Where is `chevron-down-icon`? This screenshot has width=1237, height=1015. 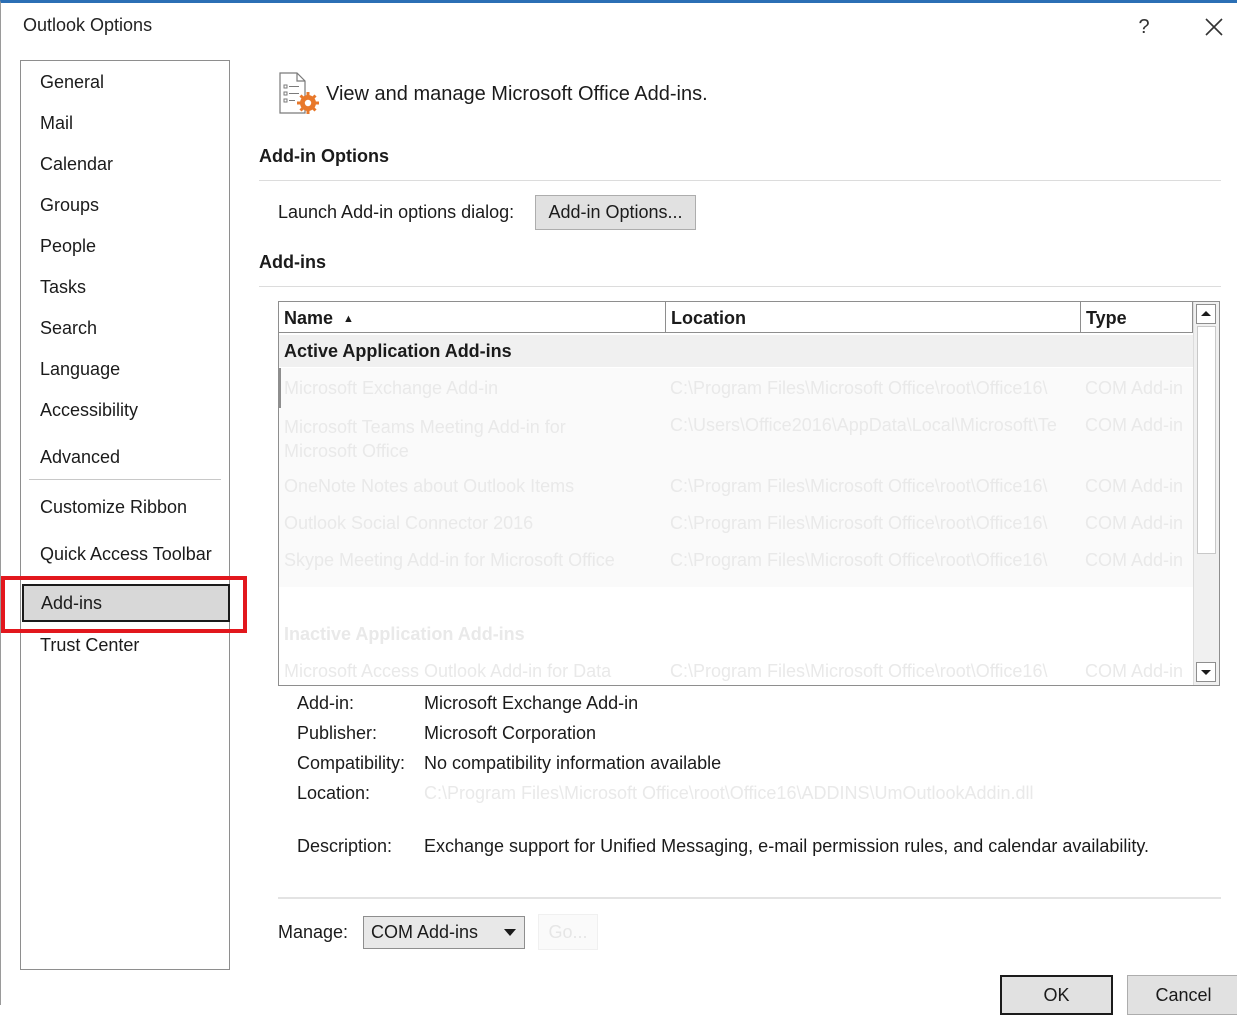 chevron-down-icon is located at coordinates (510, 932).